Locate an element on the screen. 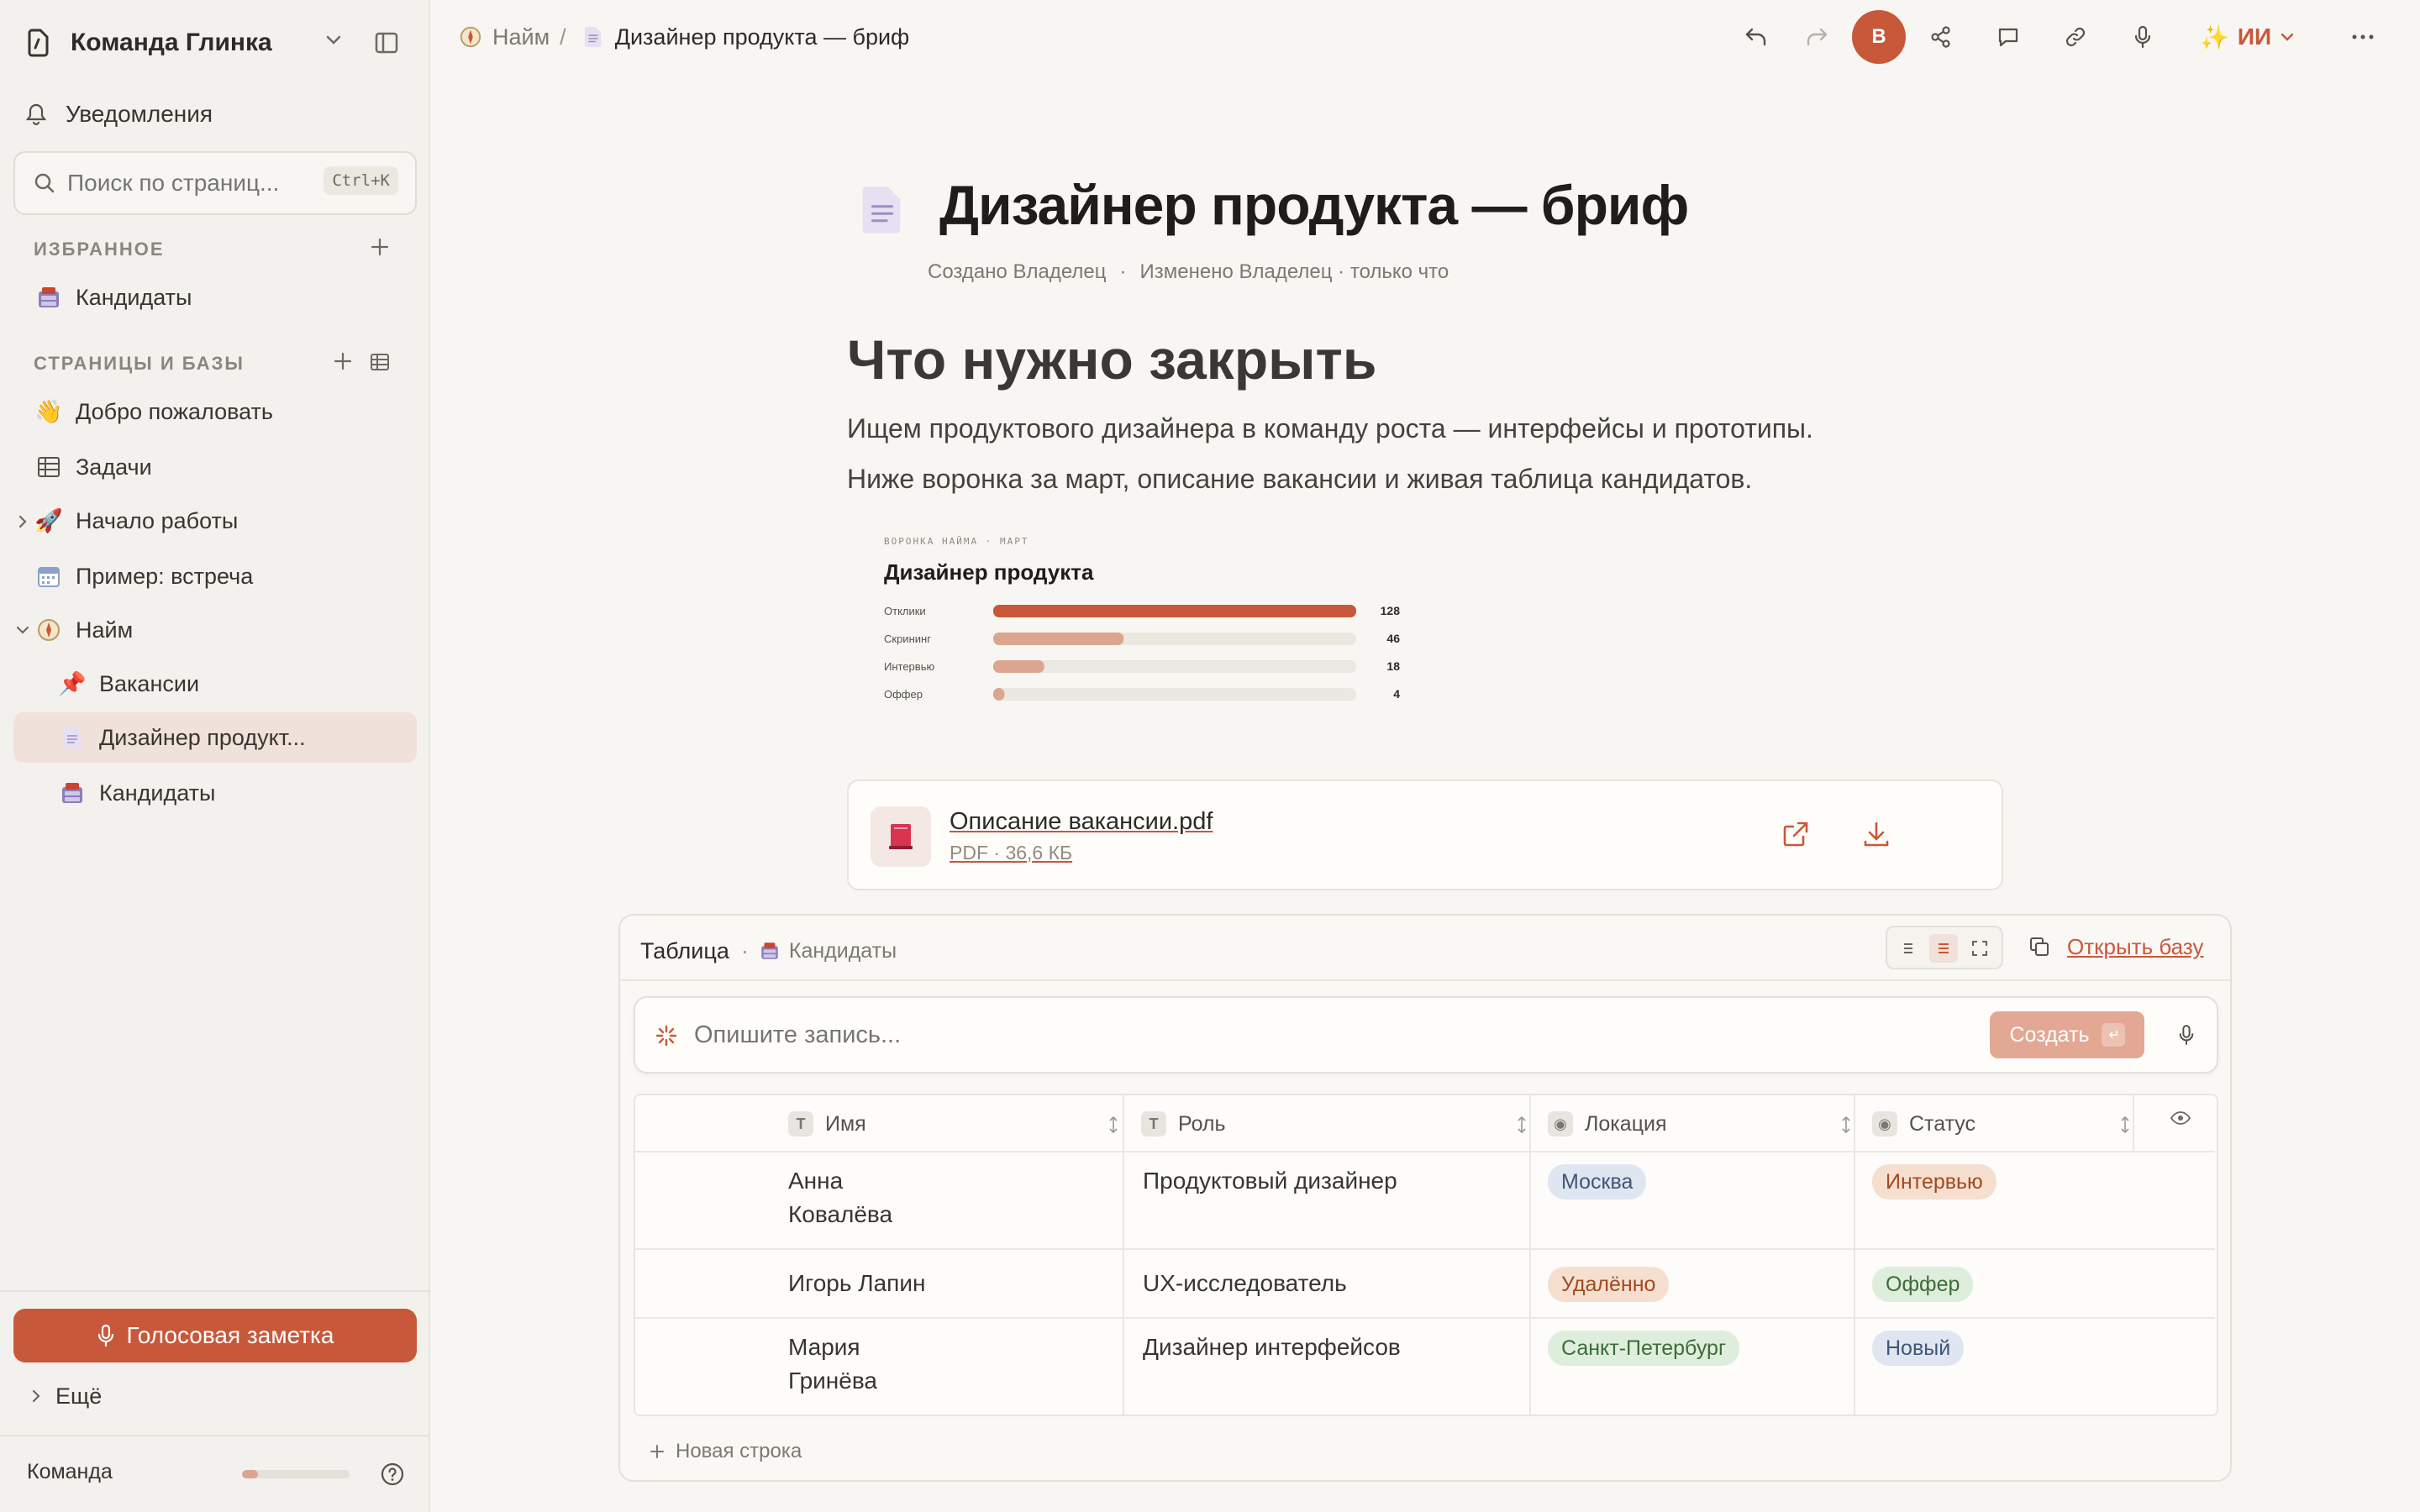 The height and width of the screenshot is (1512, 2420). funnel-label: Скрининг is located at coordinates (907, 639).